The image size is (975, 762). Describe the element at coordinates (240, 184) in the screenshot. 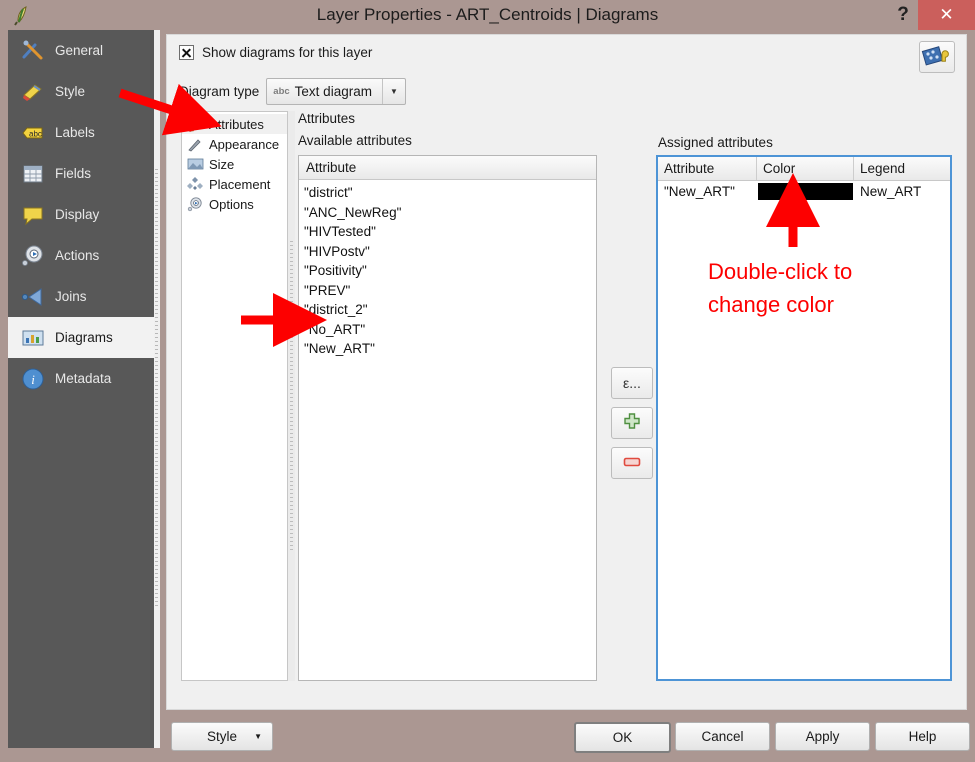

I see `subtab-label: Placement` at that location.